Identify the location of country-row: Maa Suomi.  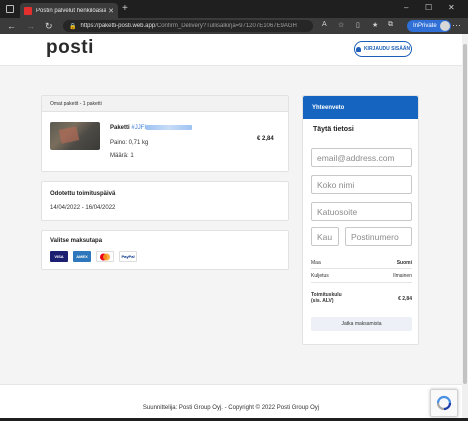
(361, 263).